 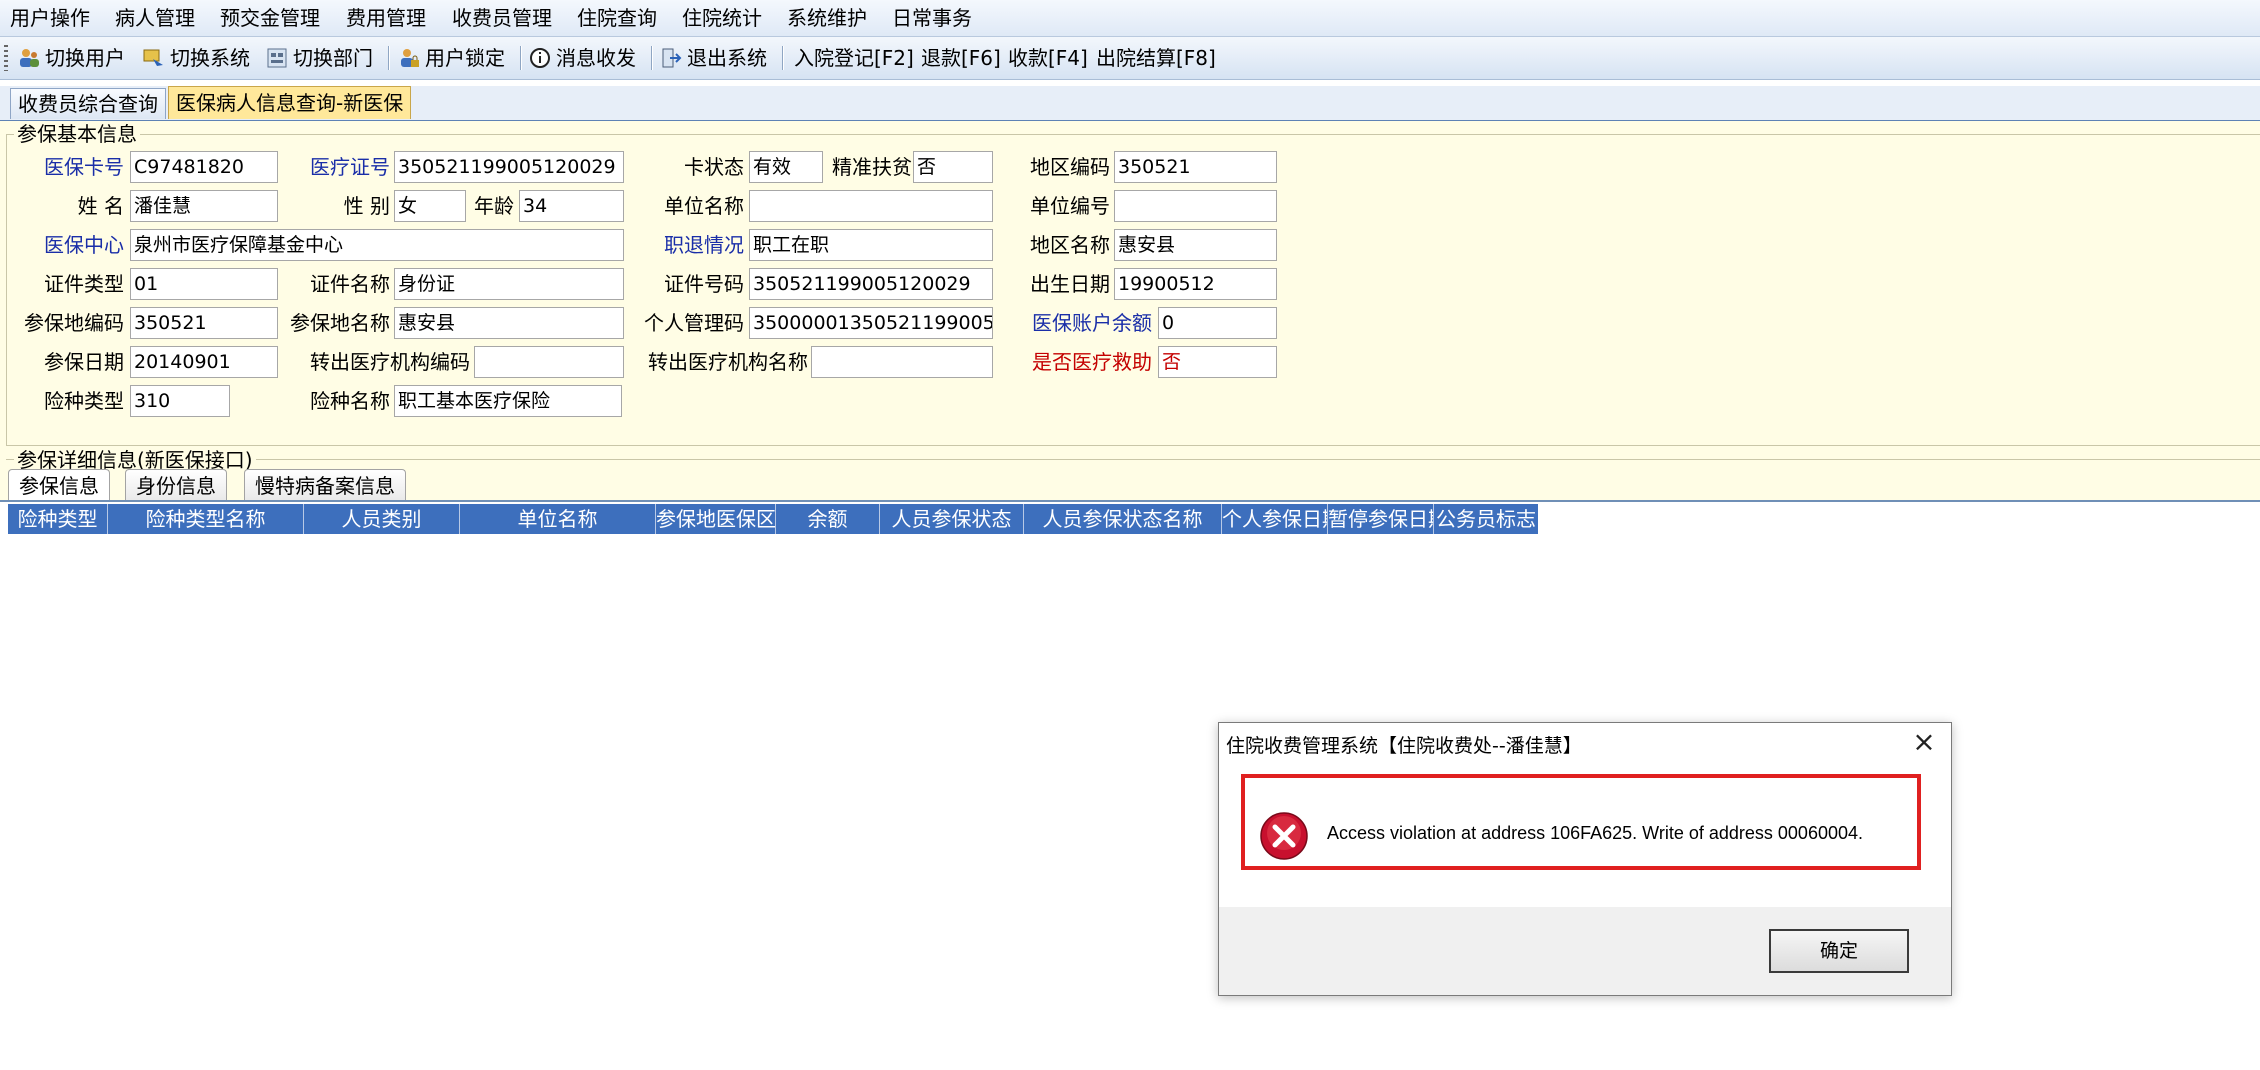 What do you see at coordinates (100, 206) in the screenshot?
I see `label-name: 姓 名` at bounding box center [100, 206].